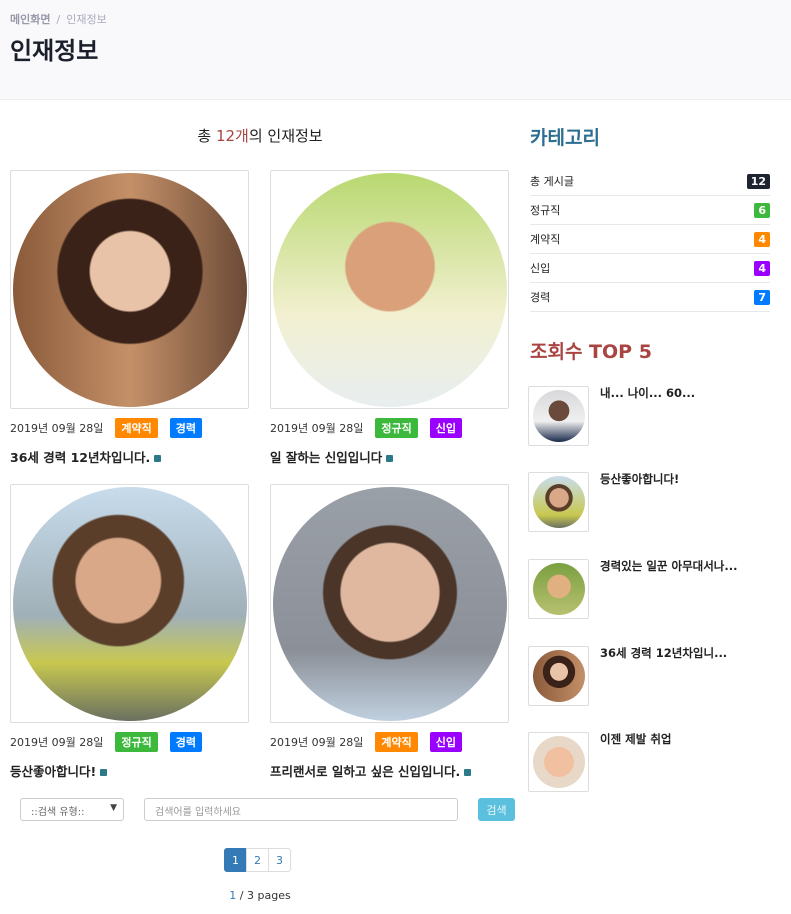 The image size is (791, 914). I want to click on card-meta: 2019년 09월 28일 계약직 경력, so click(130, 428).